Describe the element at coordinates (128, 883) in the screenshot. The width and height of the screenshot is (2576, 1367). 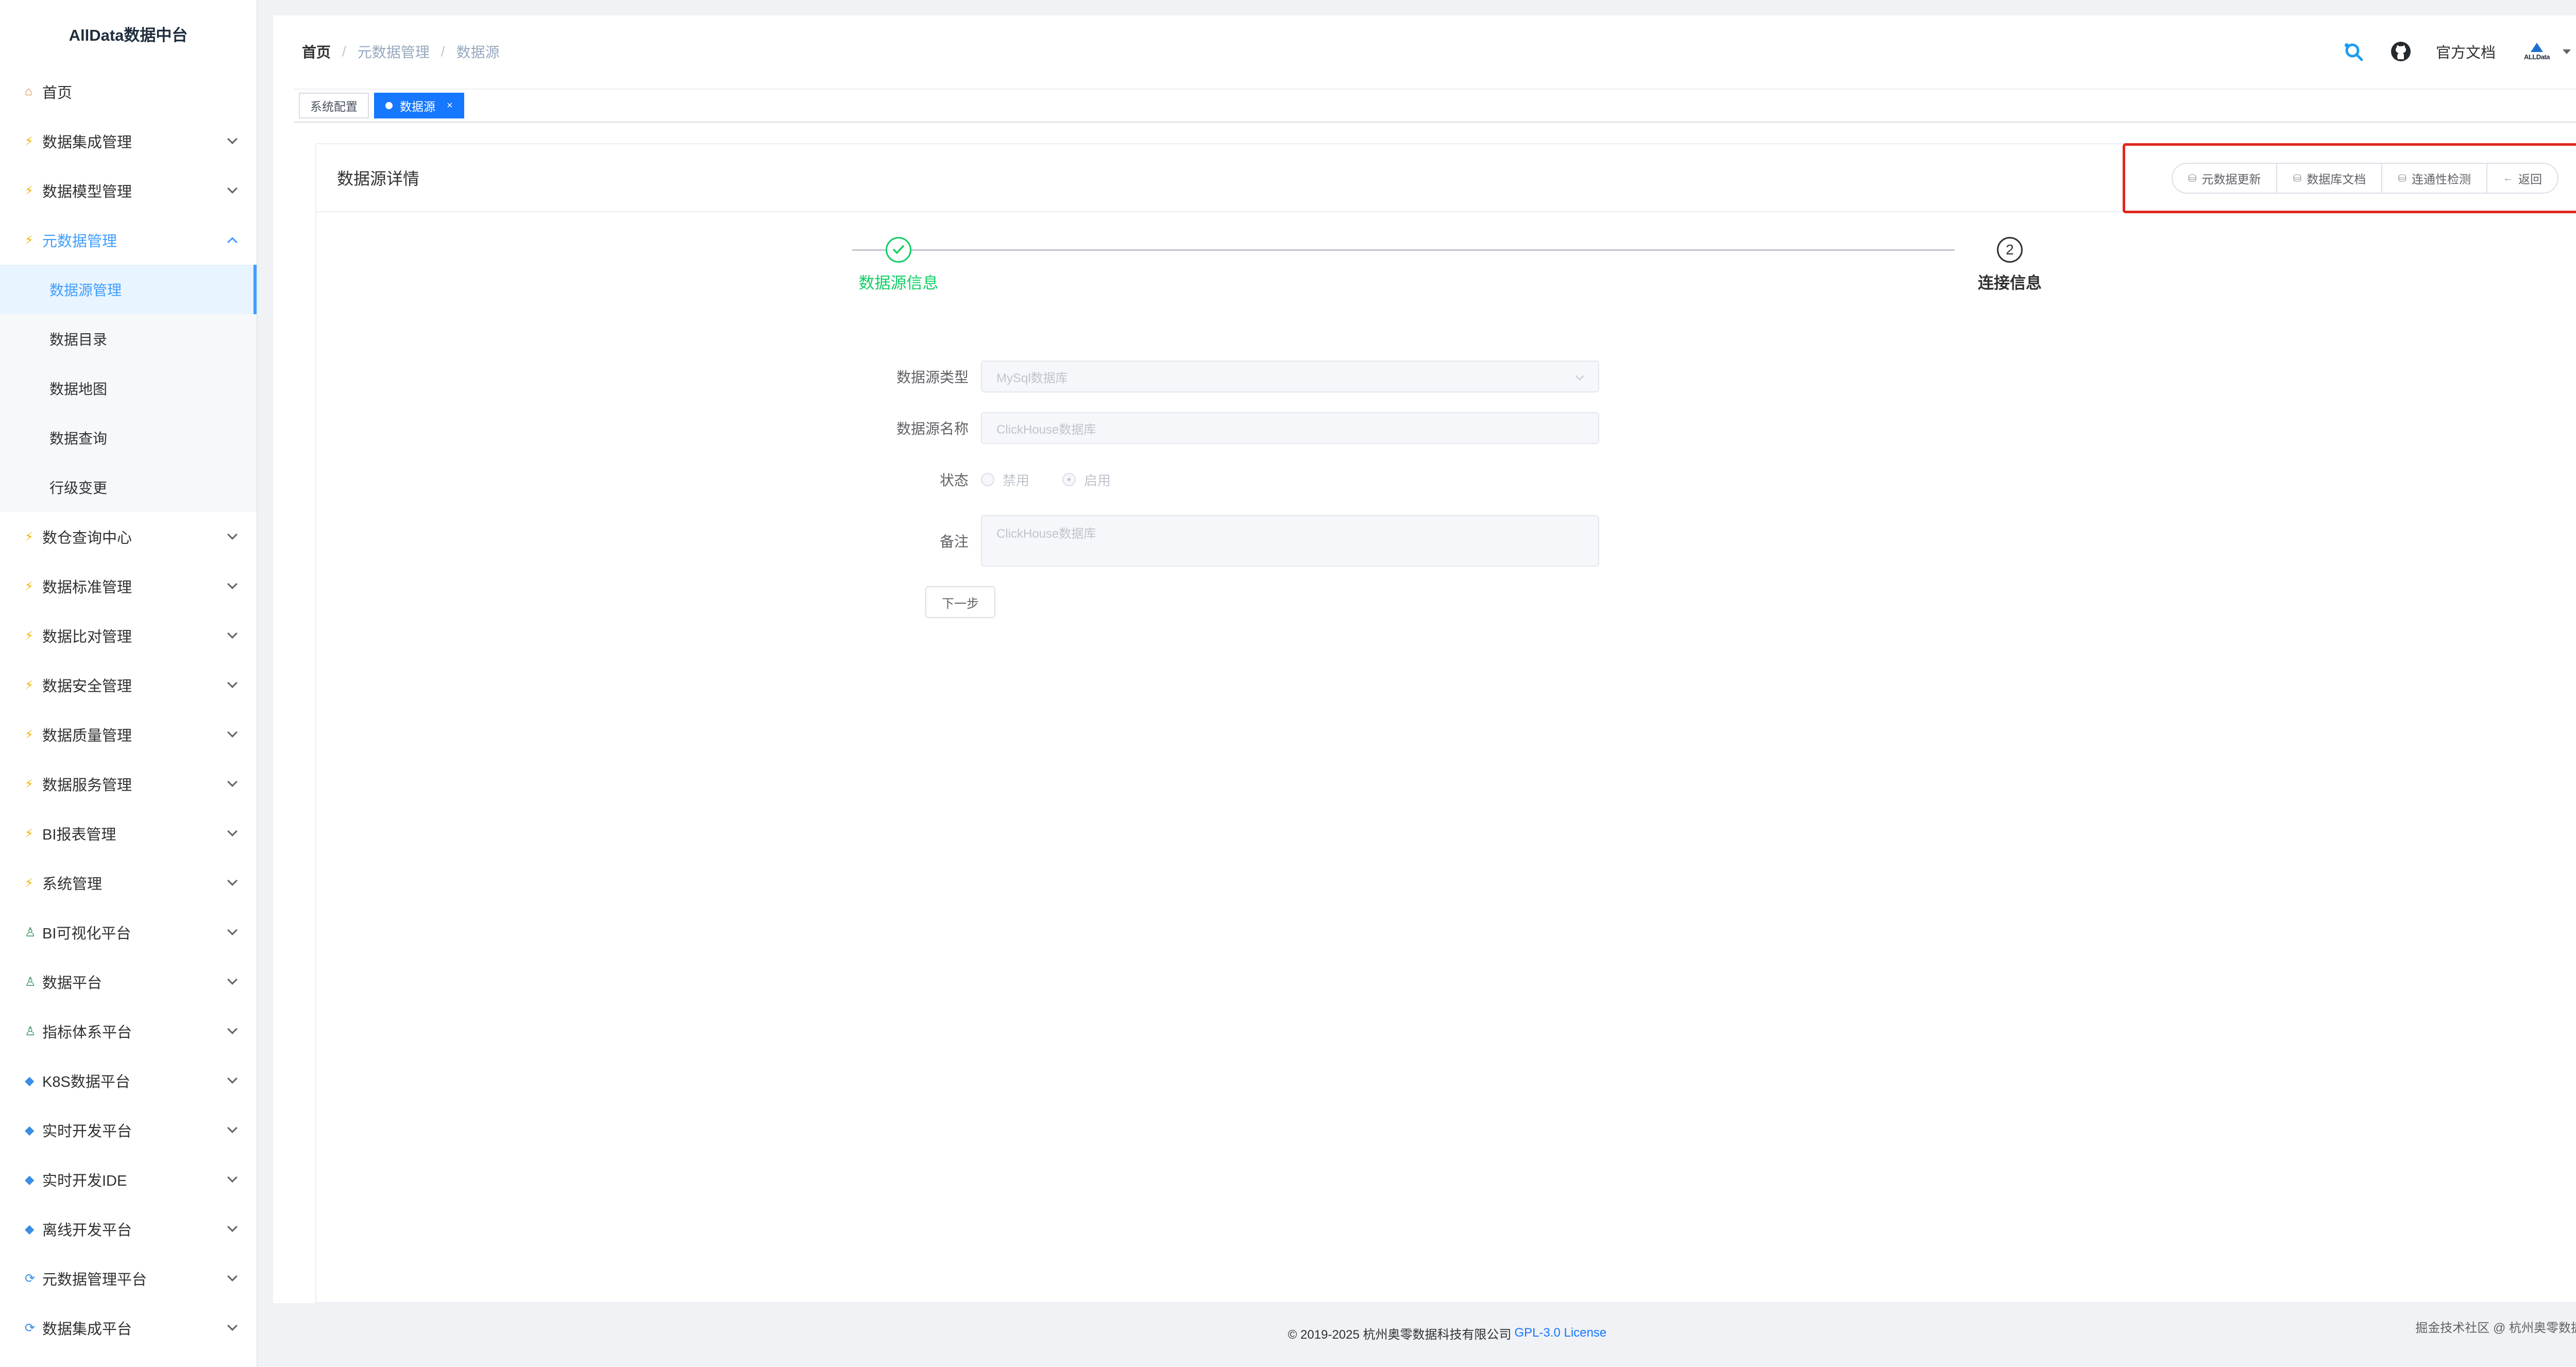
I see `sidebar-item-system: ⚡ 系统管理` at that location.